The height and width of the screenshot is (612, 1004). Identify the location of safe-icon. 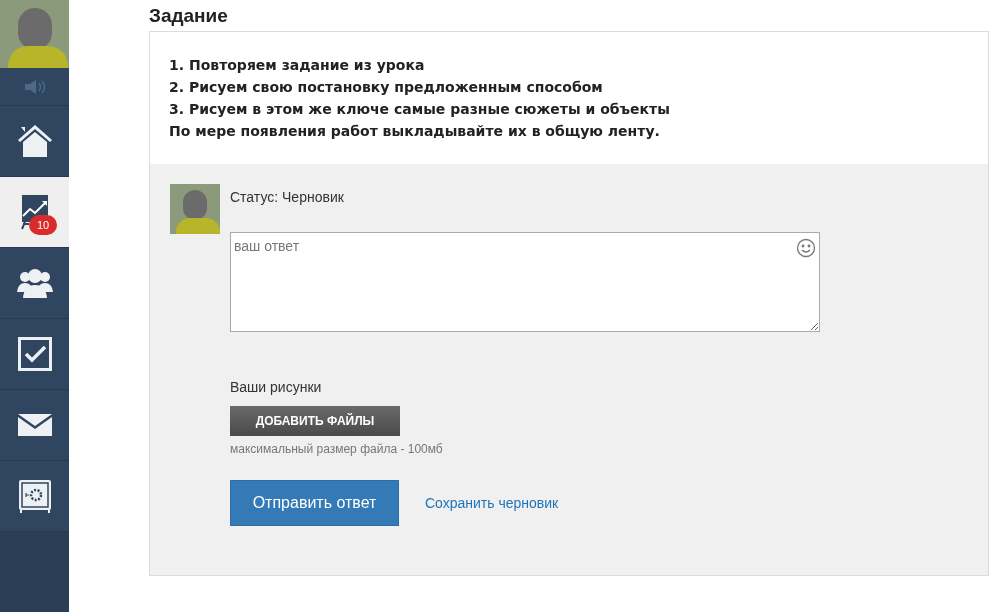
(34, 496).